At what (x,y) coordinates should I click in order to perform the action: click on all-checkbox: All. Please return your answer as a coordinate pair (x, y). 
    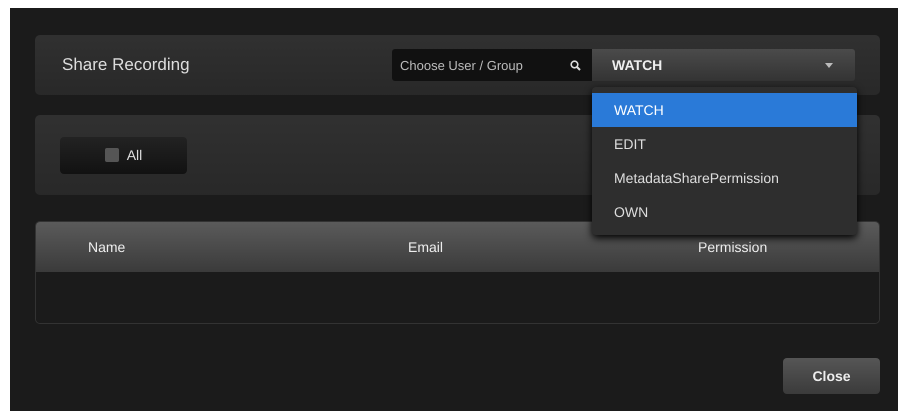
    Looking at the image, I should click on (123, 155).